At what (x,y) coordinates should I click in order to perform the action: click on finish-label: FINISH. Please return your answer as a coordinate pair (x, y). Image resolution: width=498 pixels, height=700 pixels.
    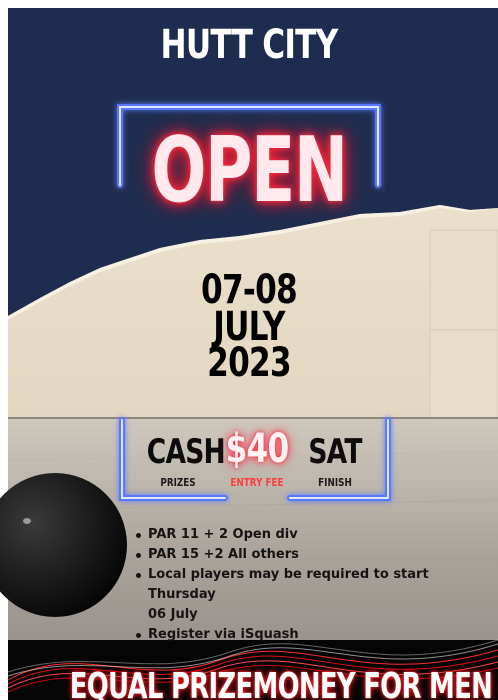
    Looking at the image, I should click on (335, 482).